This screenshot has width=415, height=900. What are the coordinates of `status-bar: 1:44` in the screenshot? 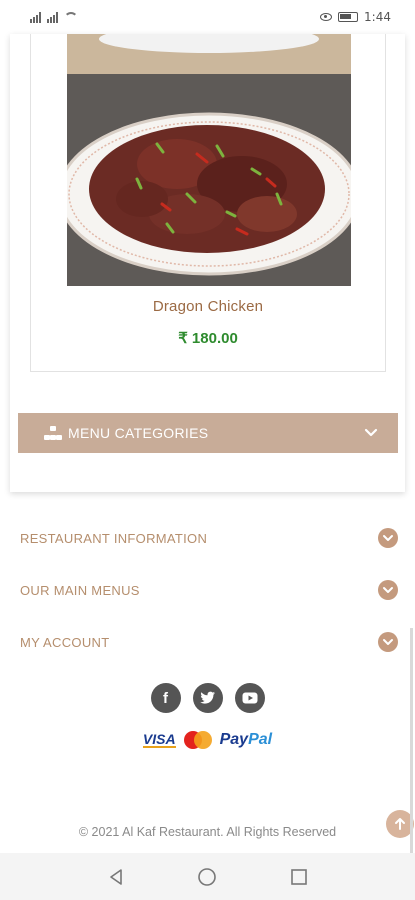 It's located at (207, 17).